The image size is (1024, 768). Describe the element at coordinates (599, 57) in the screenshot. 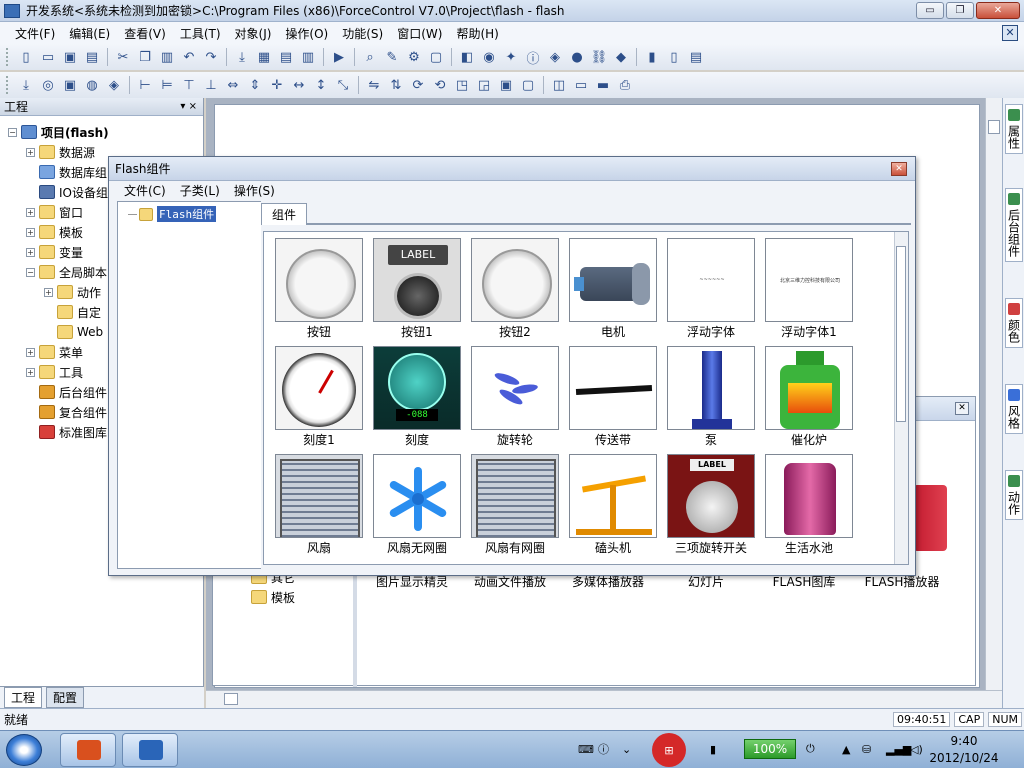

I see `link-icon: ⛓` at that location.